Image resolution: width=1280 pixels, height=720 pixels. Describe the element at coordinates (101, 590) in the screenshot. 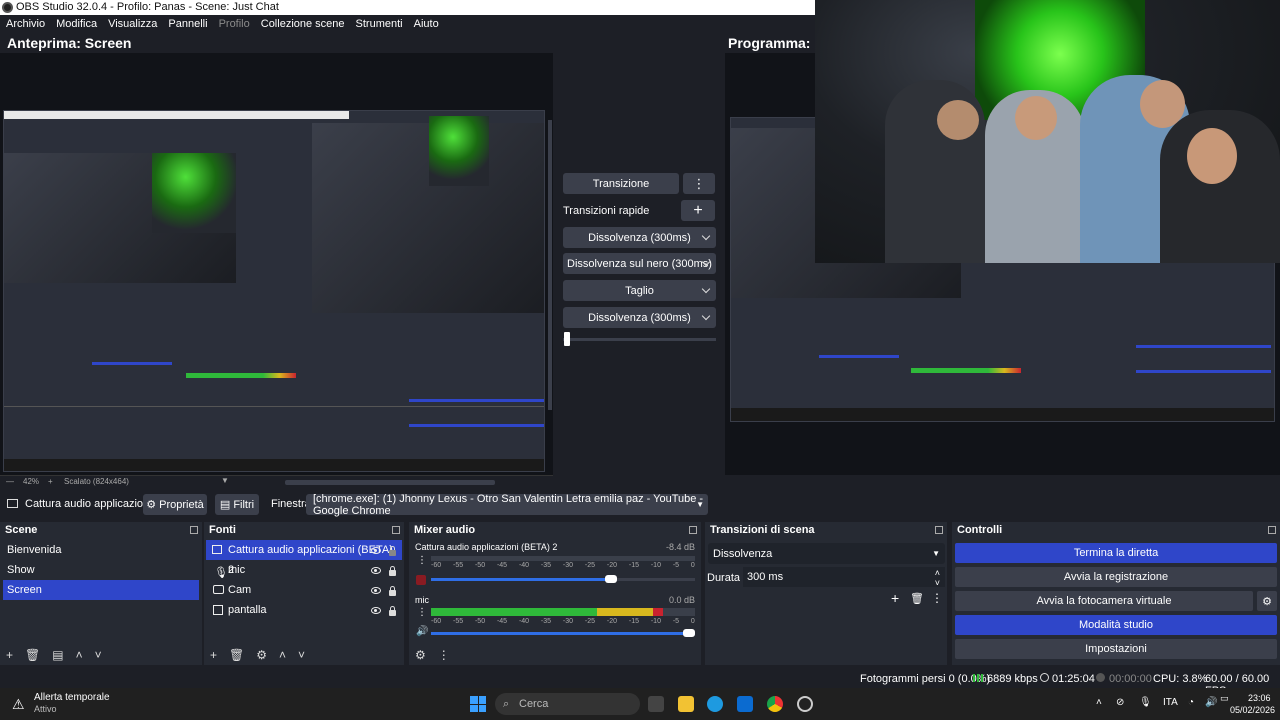

I see `scene-item-selected: Screen` at that location.